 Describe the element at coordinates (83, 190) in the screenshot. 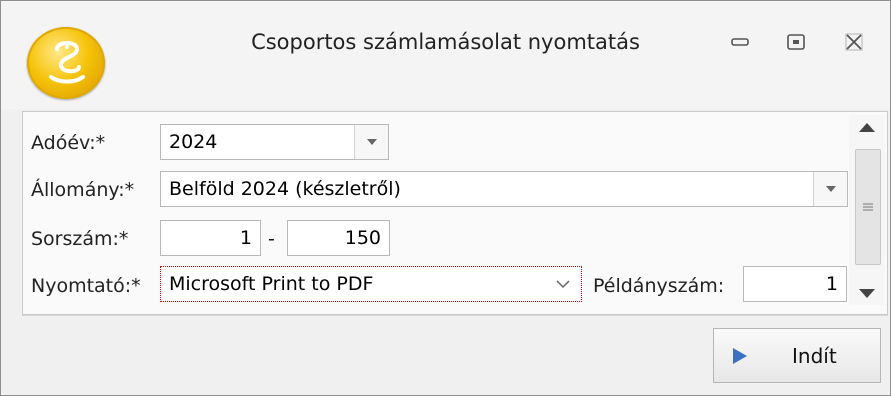

I see `file-label: Állomány:*` at that location.